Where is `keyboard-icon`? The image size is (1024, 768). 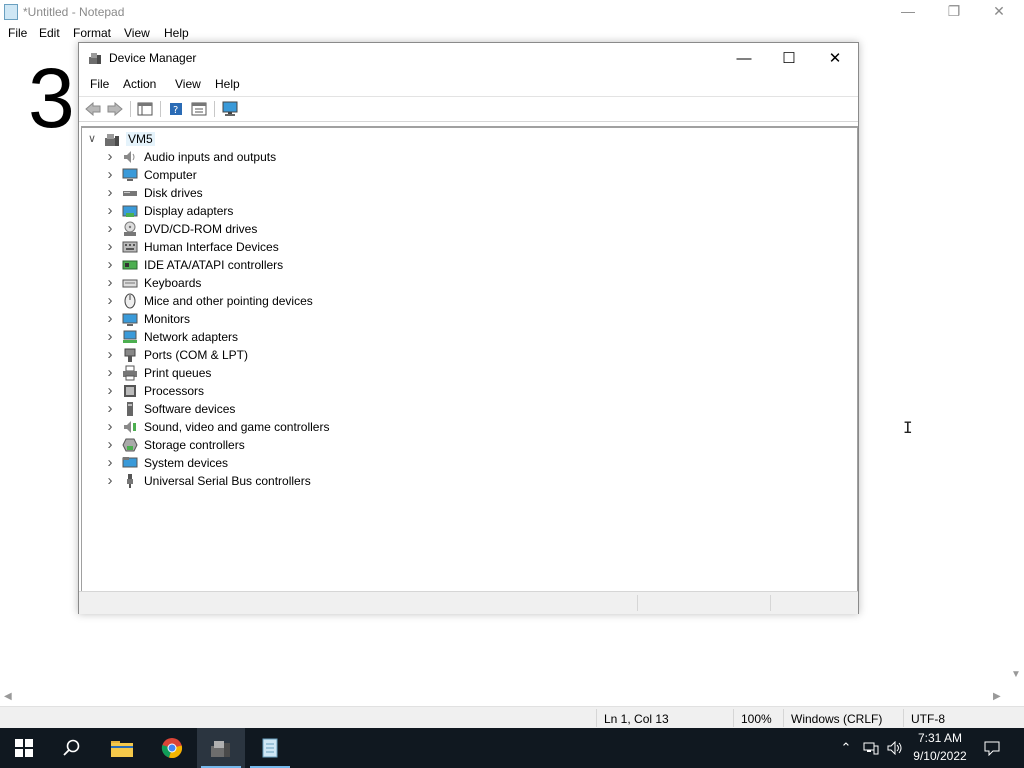 keyboard-icon is located at coordinates (130, 283).